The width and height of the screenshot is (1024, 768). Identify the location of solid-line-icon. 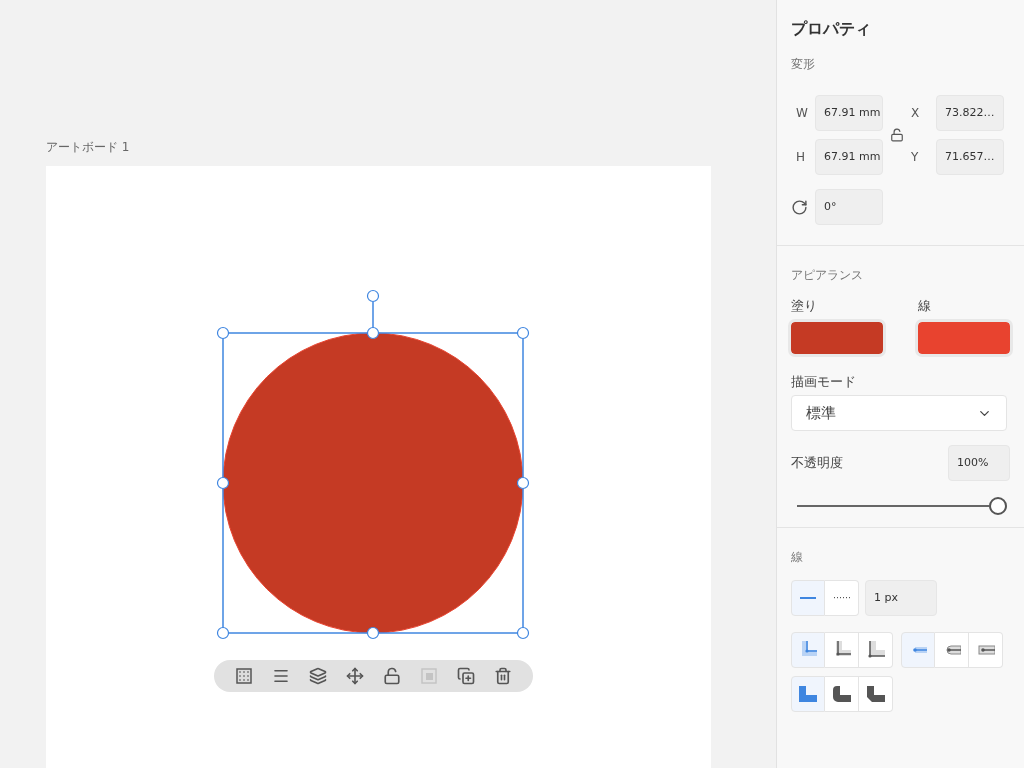
(808, 598).